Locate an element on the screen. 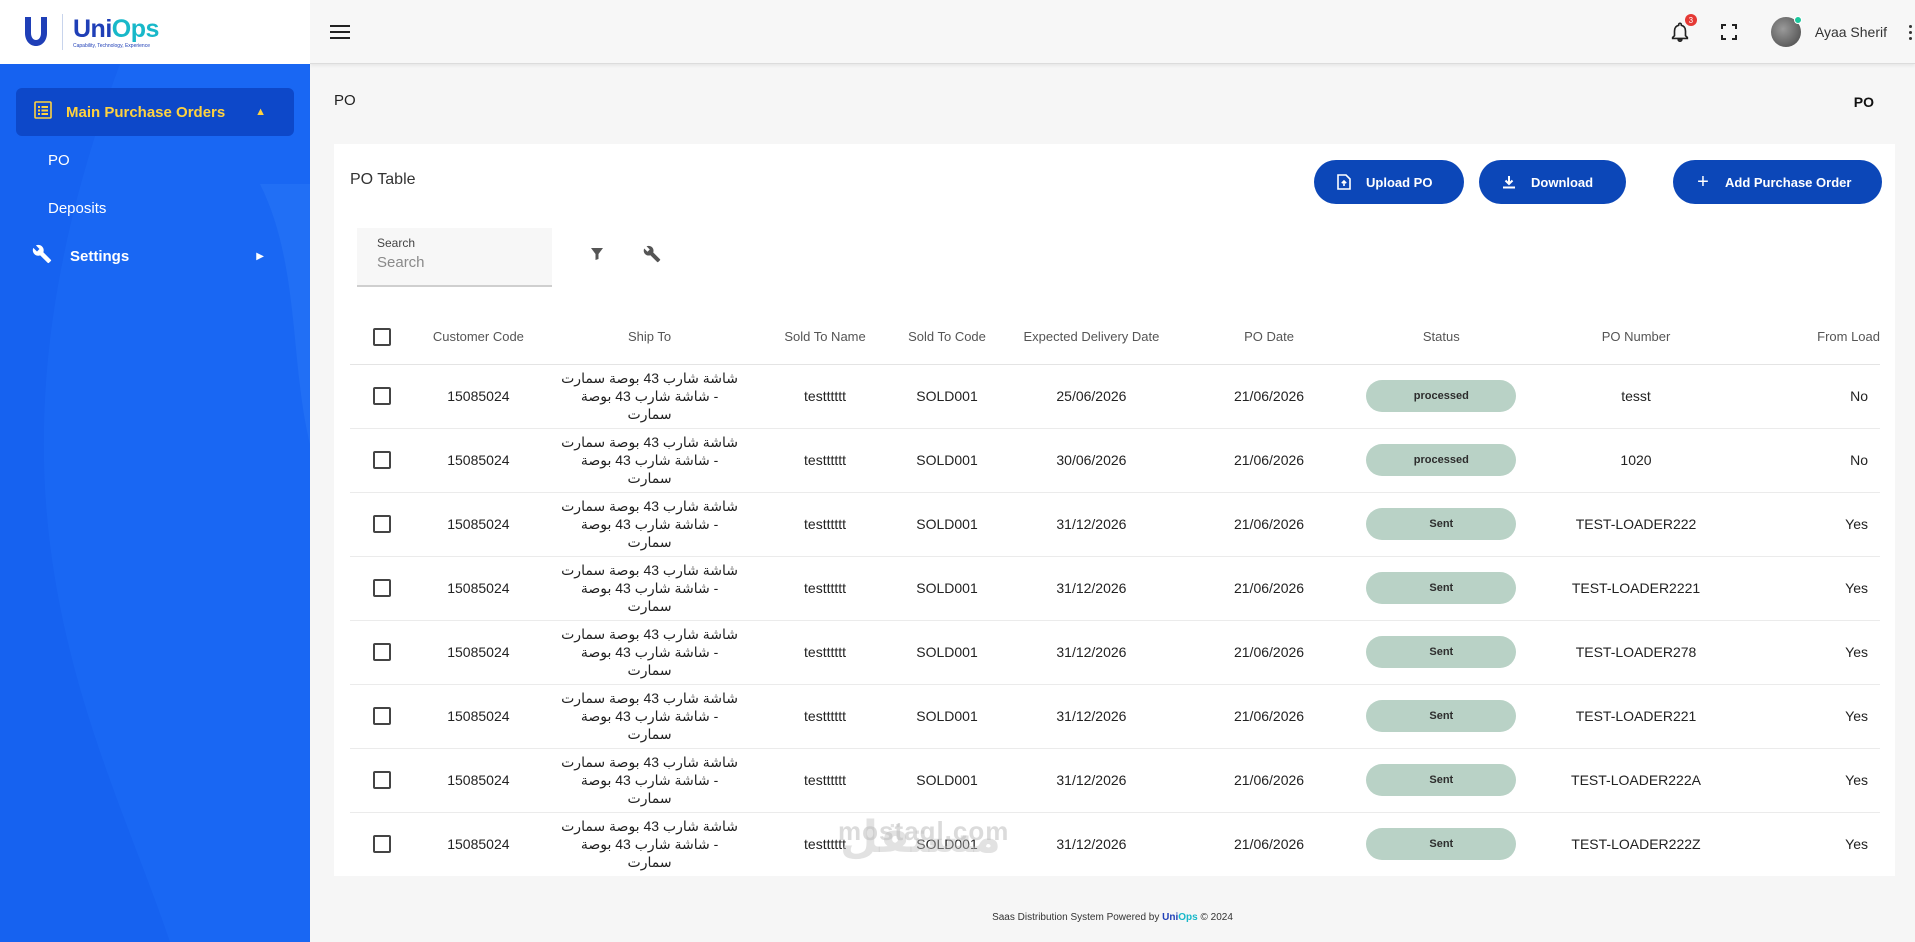 This screenshot has width=1915, height=942. column-header: Sold To Name is located at coordinates (825, 337).